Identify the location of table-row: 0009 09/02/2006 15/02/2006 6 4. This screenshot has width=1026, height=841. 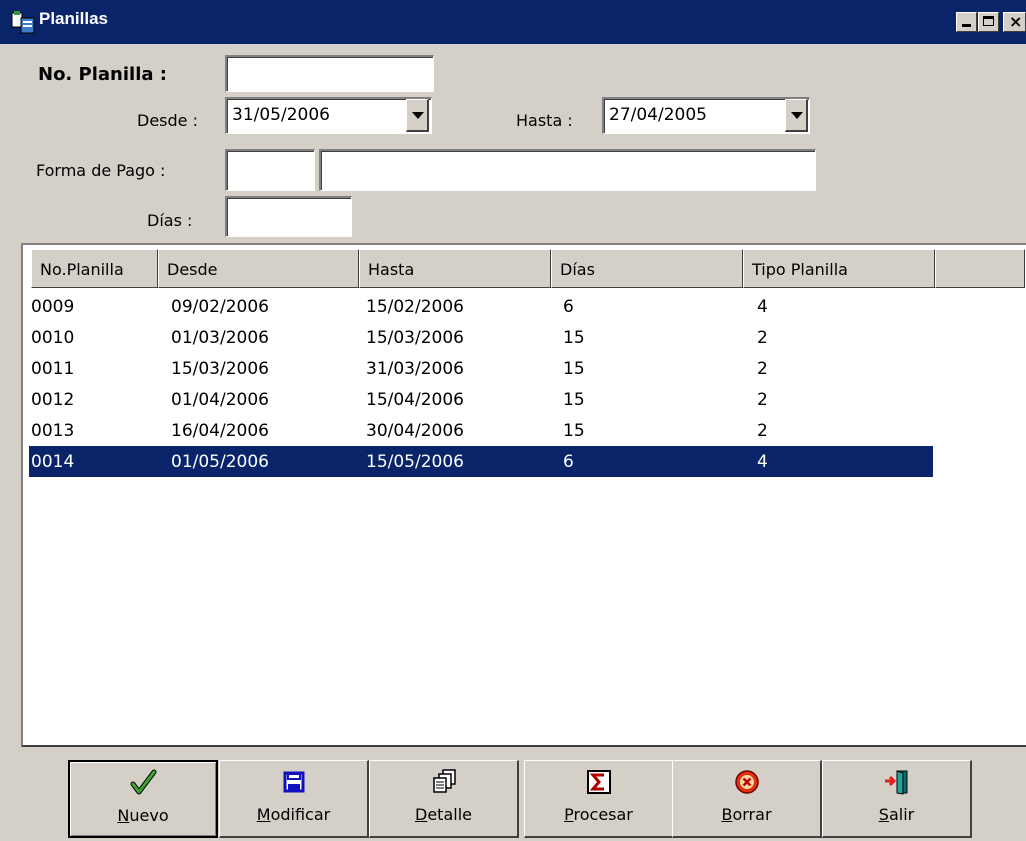
(481, 306).